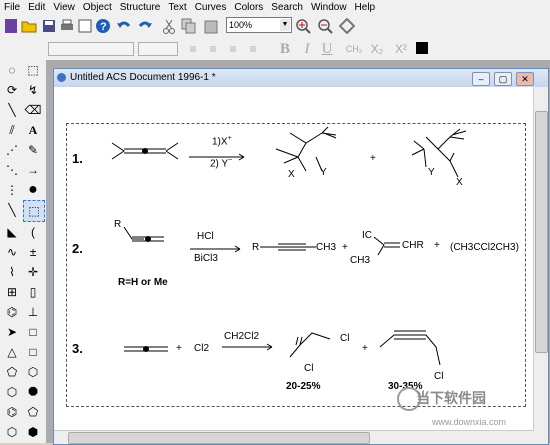 This screenshot has width=550, height=445. I want to click on cut-icon, so click(169, 26).